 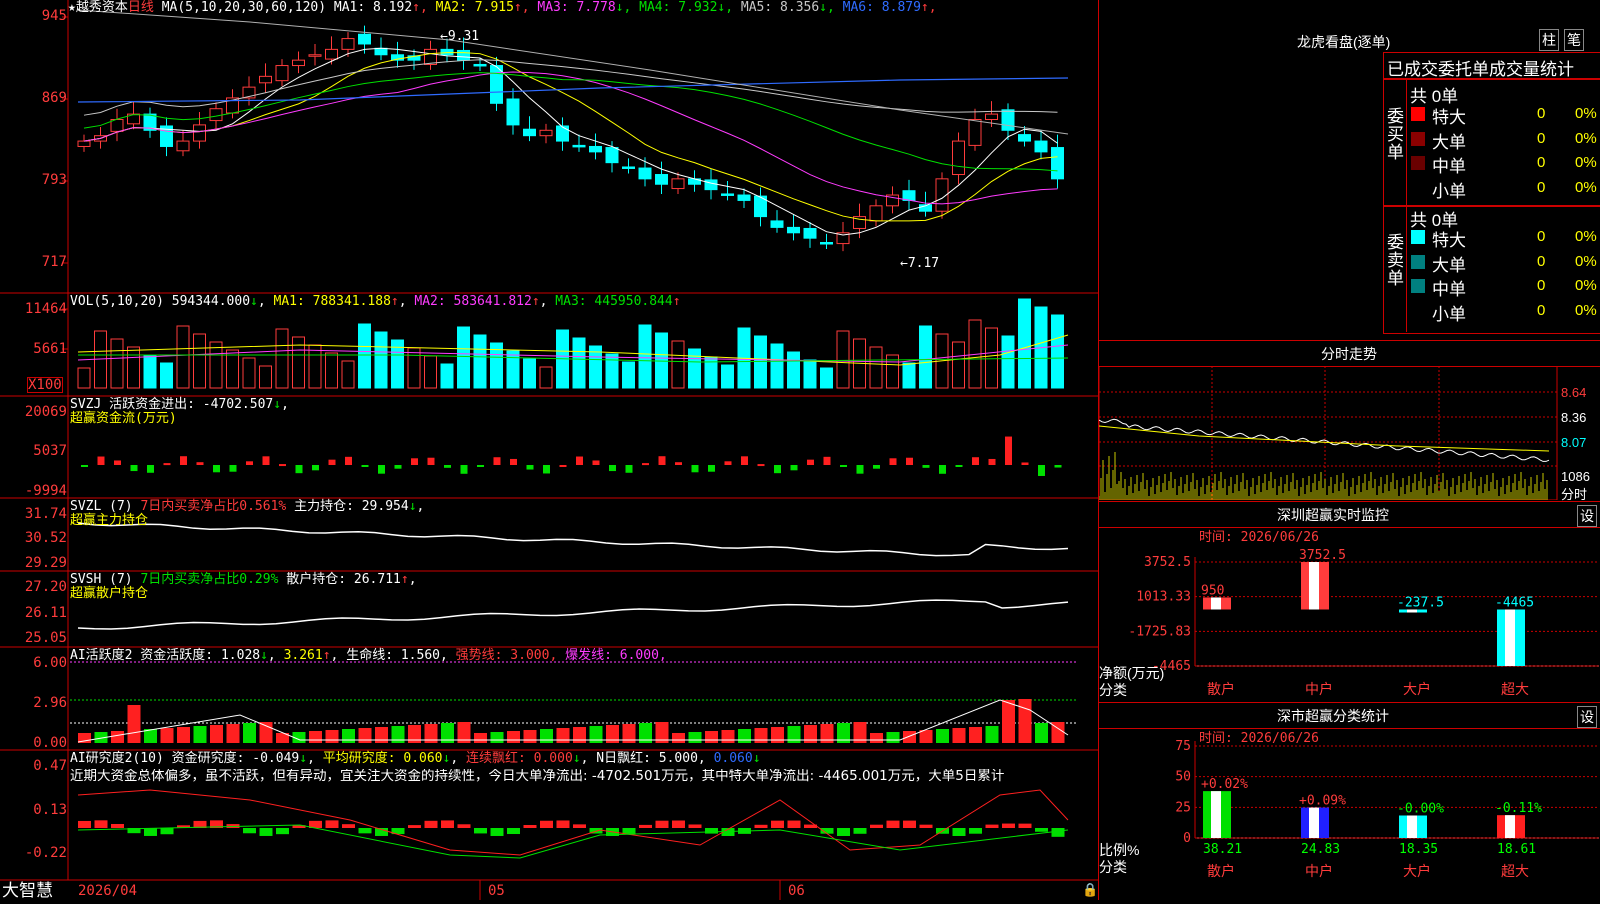 I want to click on category-label: 超大, so click(x=1515, y=689).